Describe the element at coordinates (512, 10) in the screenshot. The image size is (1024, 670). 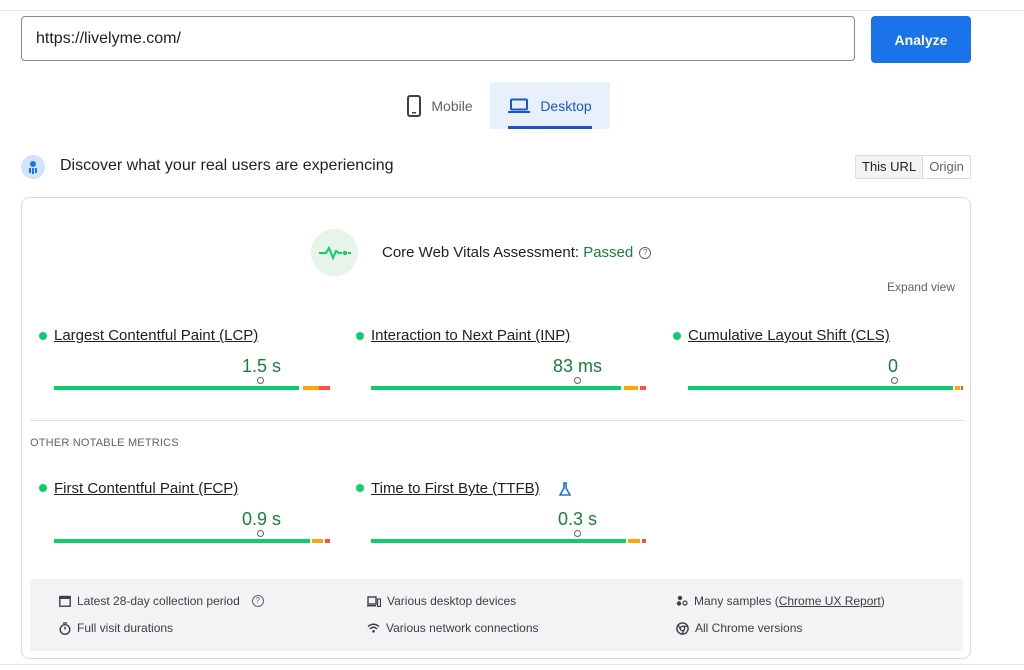
I see `top-divider` at that location.